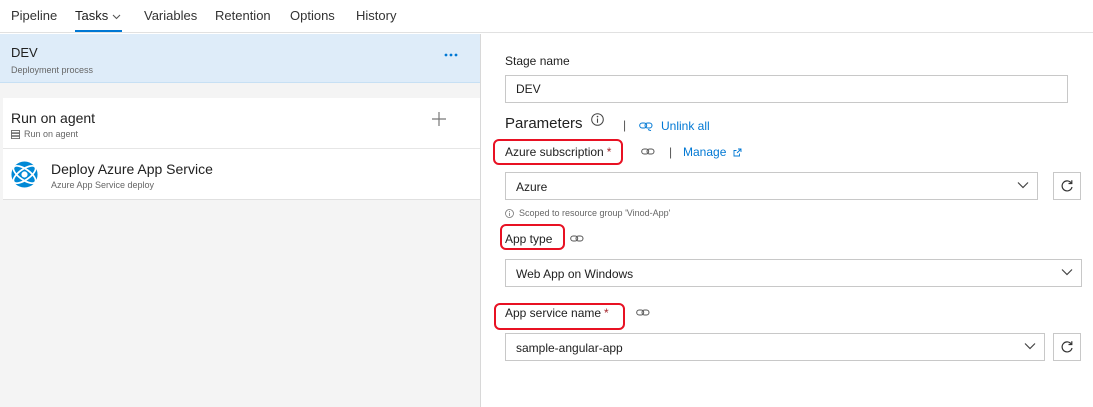 Image resolution: width=1093 pixels, height=407 pixels. What do you see at coordinates (98, 31) in the screenshot?
I see `active-tab-indicator` at bounding box center [98, 31].